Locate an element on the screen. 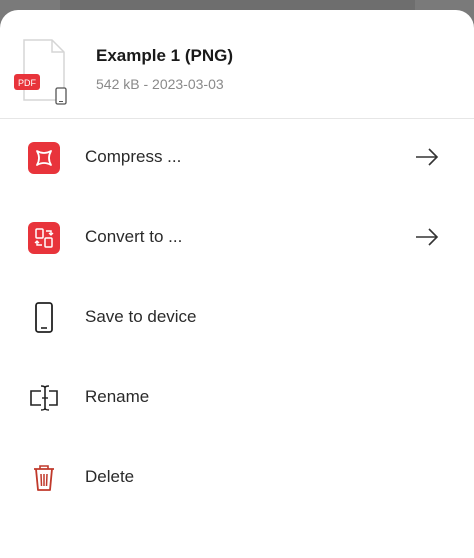 This screenshot has height=558, width=474. menu-item-label: Delete is located at coordinates (110, 476).